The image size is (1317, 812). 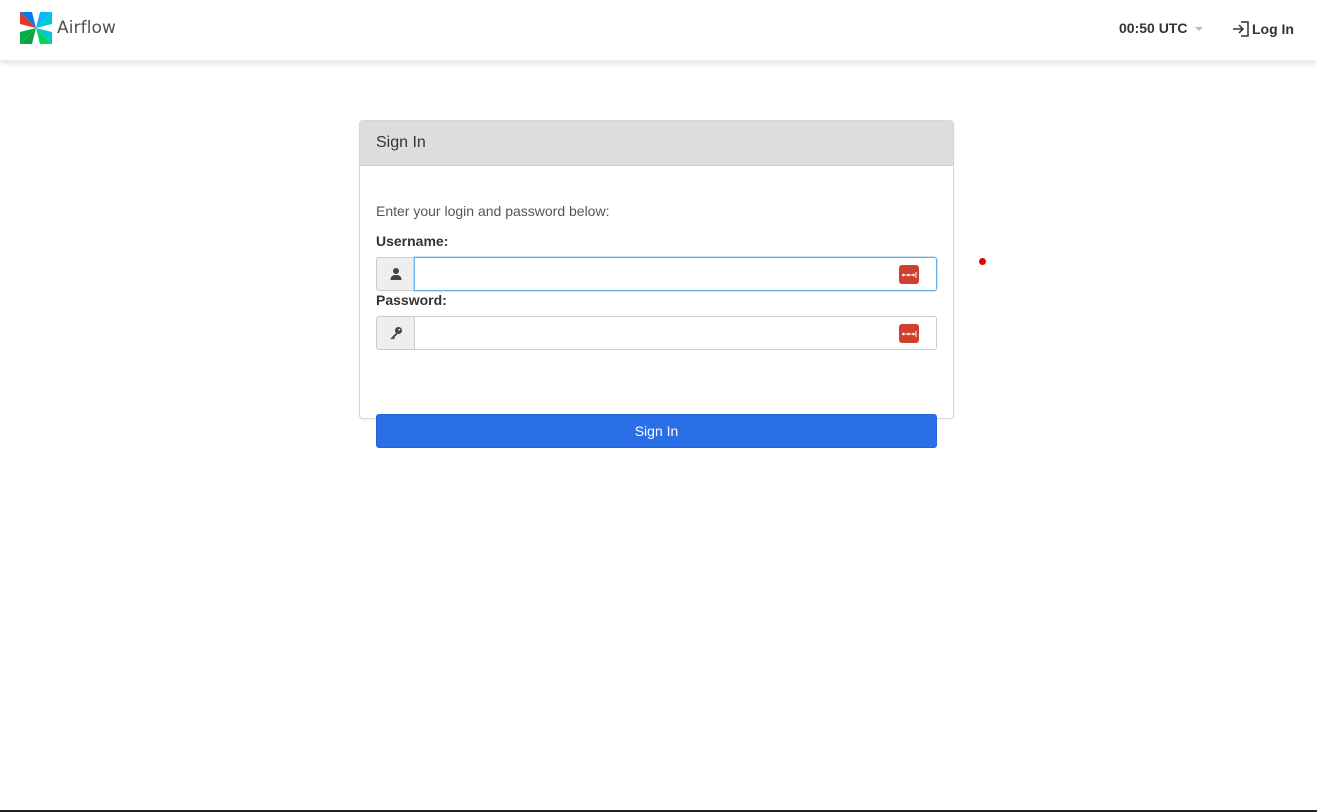 I want to click on password-field, so click(x=675, y=333).